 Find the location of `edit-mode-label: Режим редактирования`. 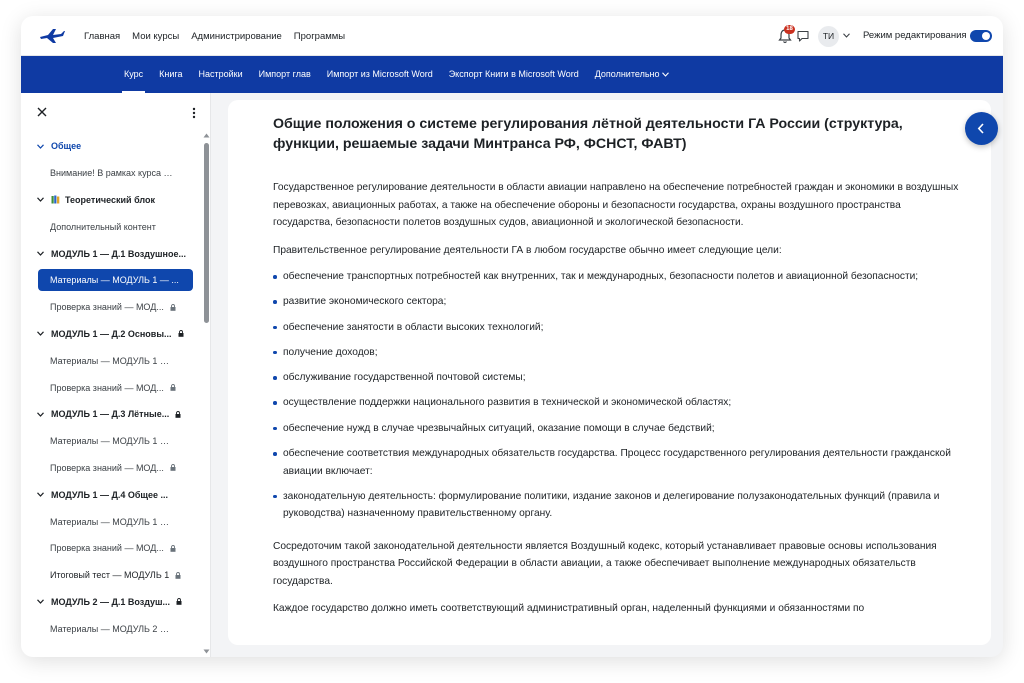

edit-mode-label: Режим редактирования is located at coordinates (915, 35).